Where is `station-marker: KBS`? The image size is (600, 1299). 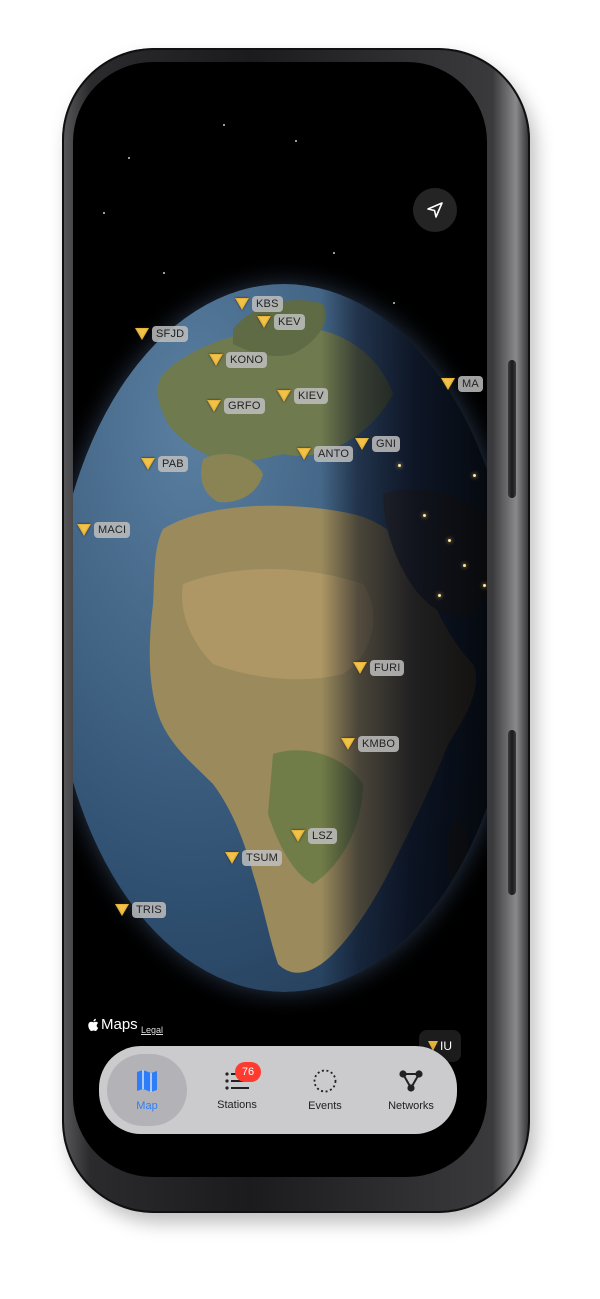
station-marker: KBS is located at coordinates (259, 304).